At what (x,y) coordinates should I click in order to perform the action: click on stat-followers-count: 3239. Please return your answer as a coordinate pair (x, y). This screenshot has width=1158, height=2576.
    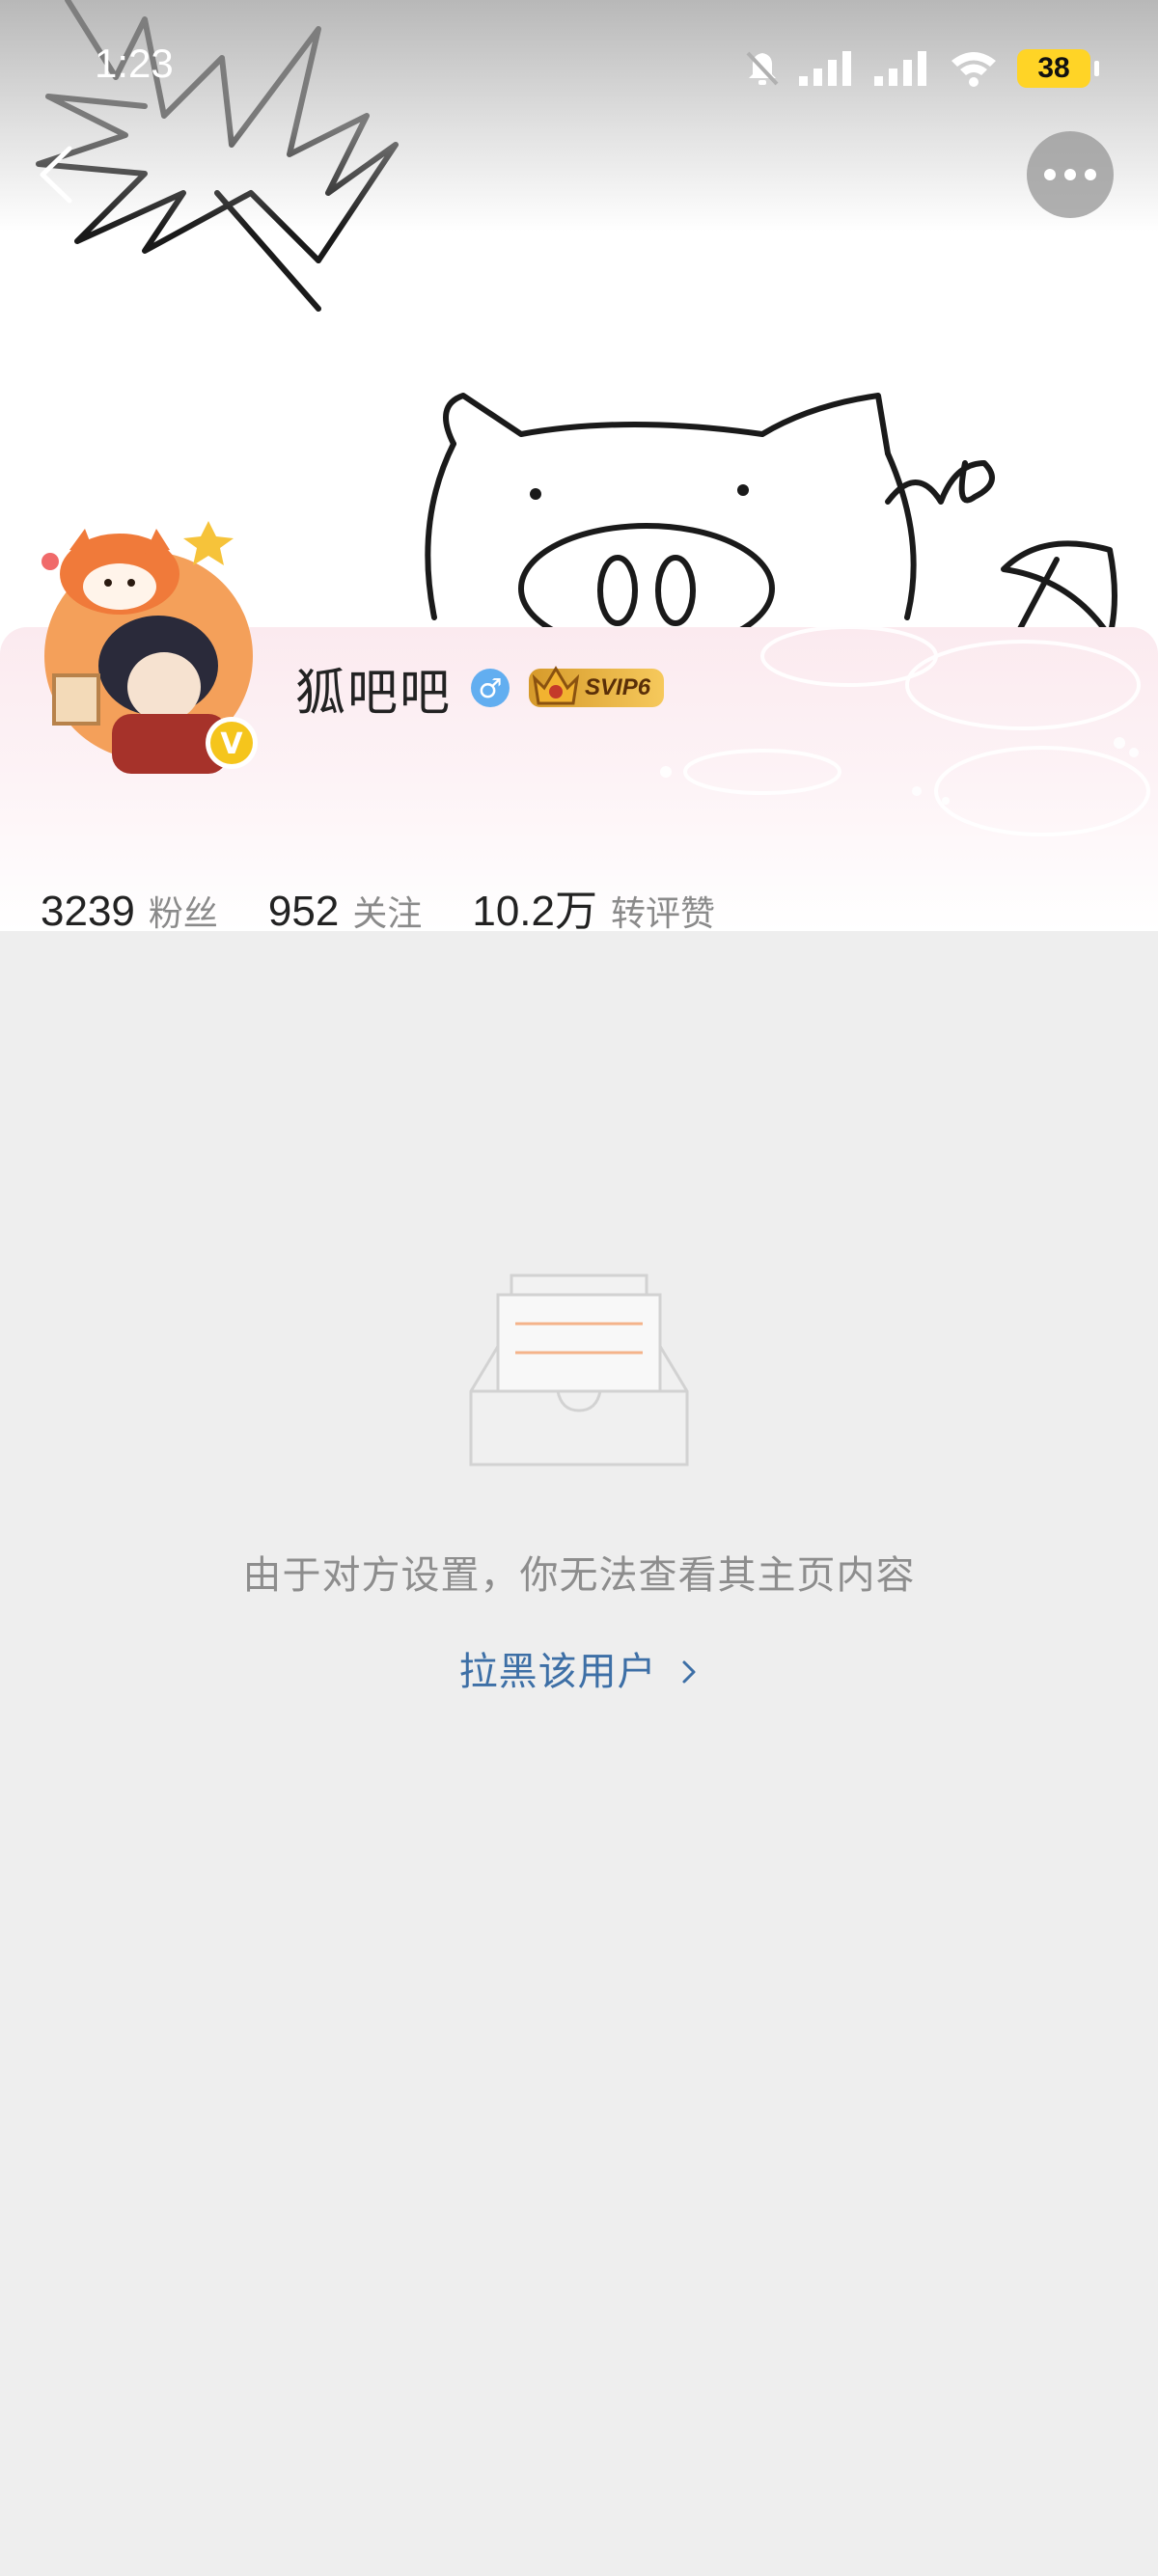
    Looking at the image, I should click on (88, 911).